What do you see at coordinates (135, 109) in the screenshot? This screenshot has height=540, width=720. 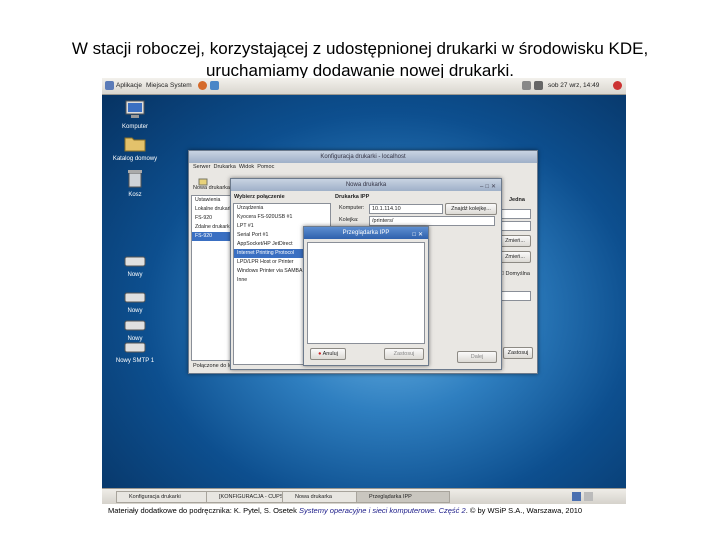 I see `computer-icon` at bounding box center [135, 109].